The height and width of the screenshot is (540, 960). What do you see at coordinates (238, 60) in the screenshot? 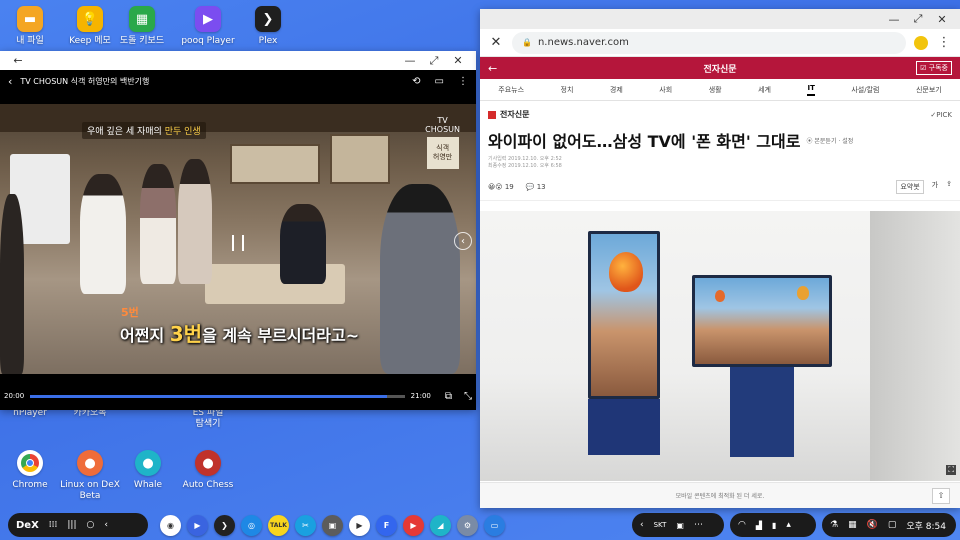
I see `video-window-titlebar: ← — ⤢ ✕` at bounding box center [238, 60].